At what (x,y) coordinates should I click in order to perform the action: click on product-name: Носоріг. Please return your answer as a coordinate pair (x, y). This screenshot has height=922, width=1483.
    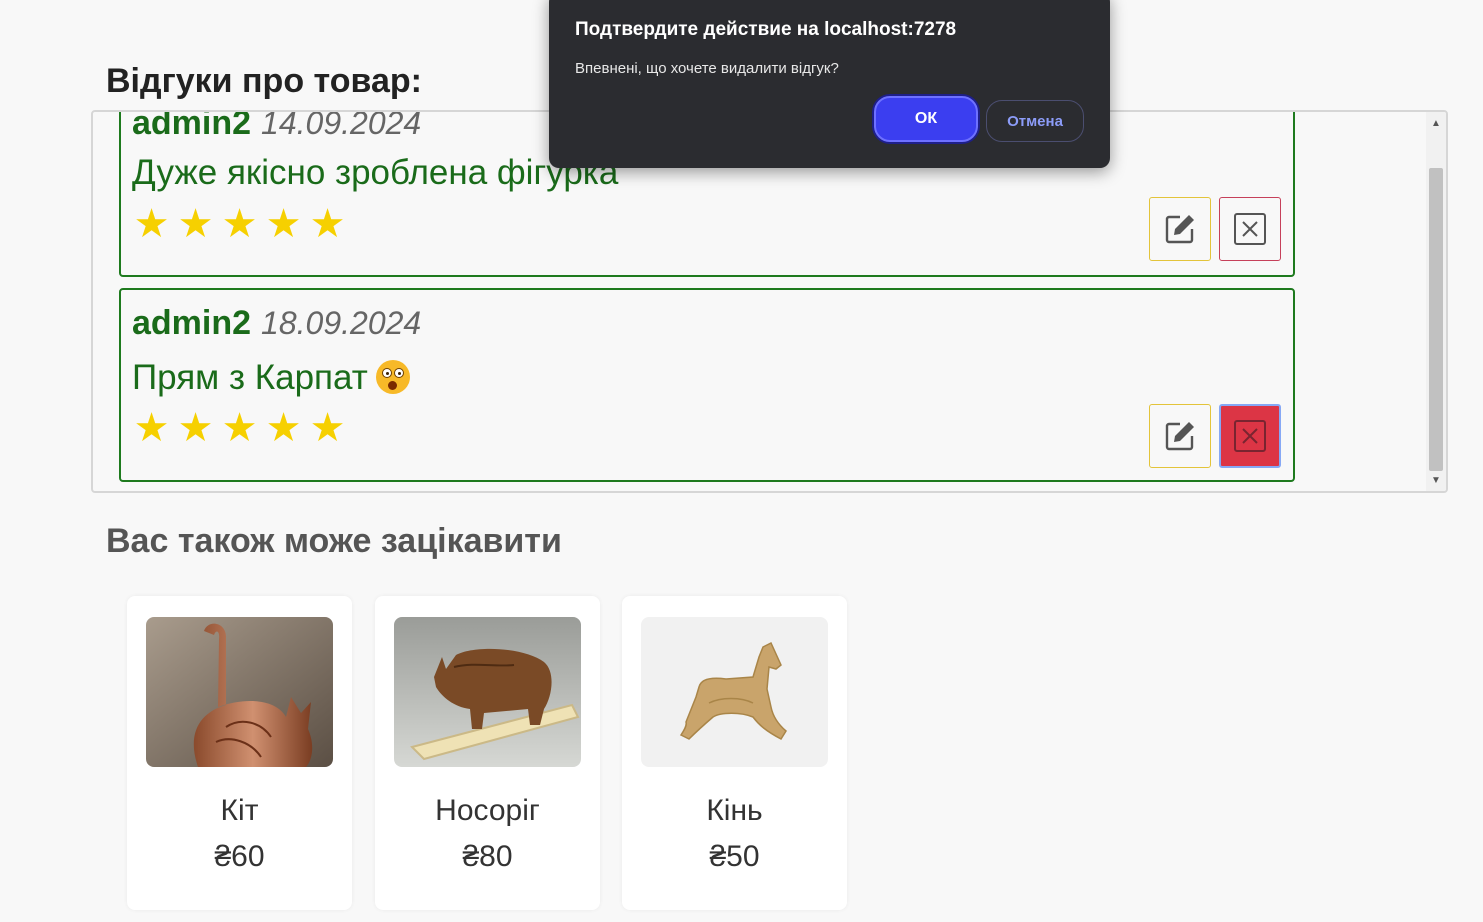
    Looking at the image, I should click on (487, 810).